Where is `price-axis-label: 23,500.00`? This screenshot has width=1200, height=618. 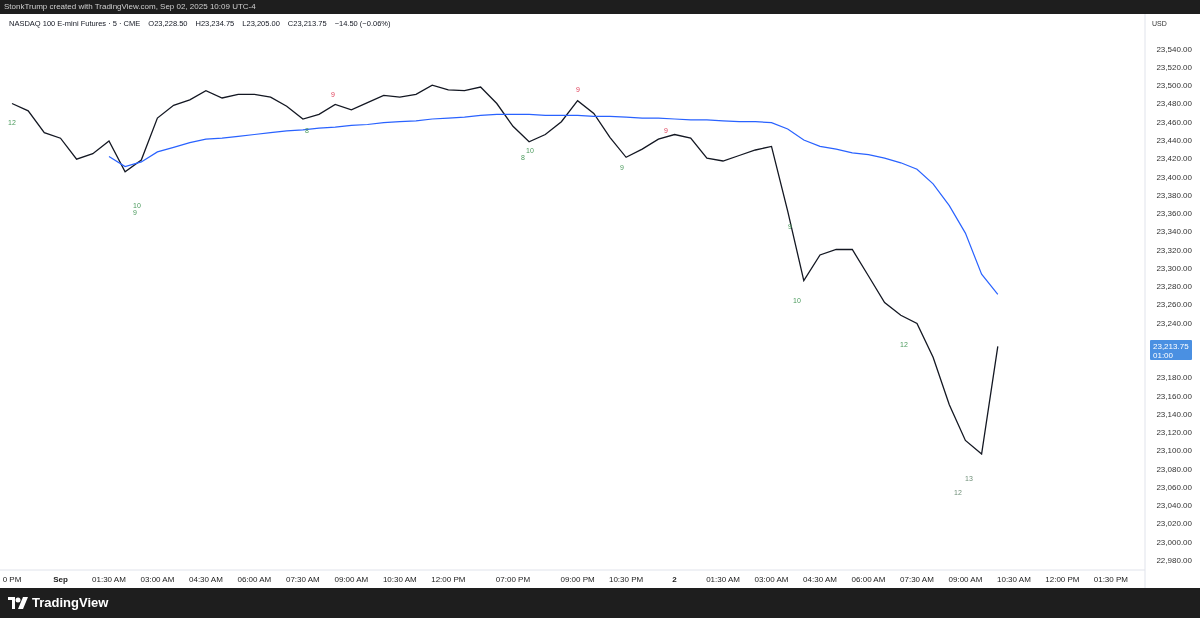
price-axis-label: 23,500.00 is located at coordinates (1174, 86).